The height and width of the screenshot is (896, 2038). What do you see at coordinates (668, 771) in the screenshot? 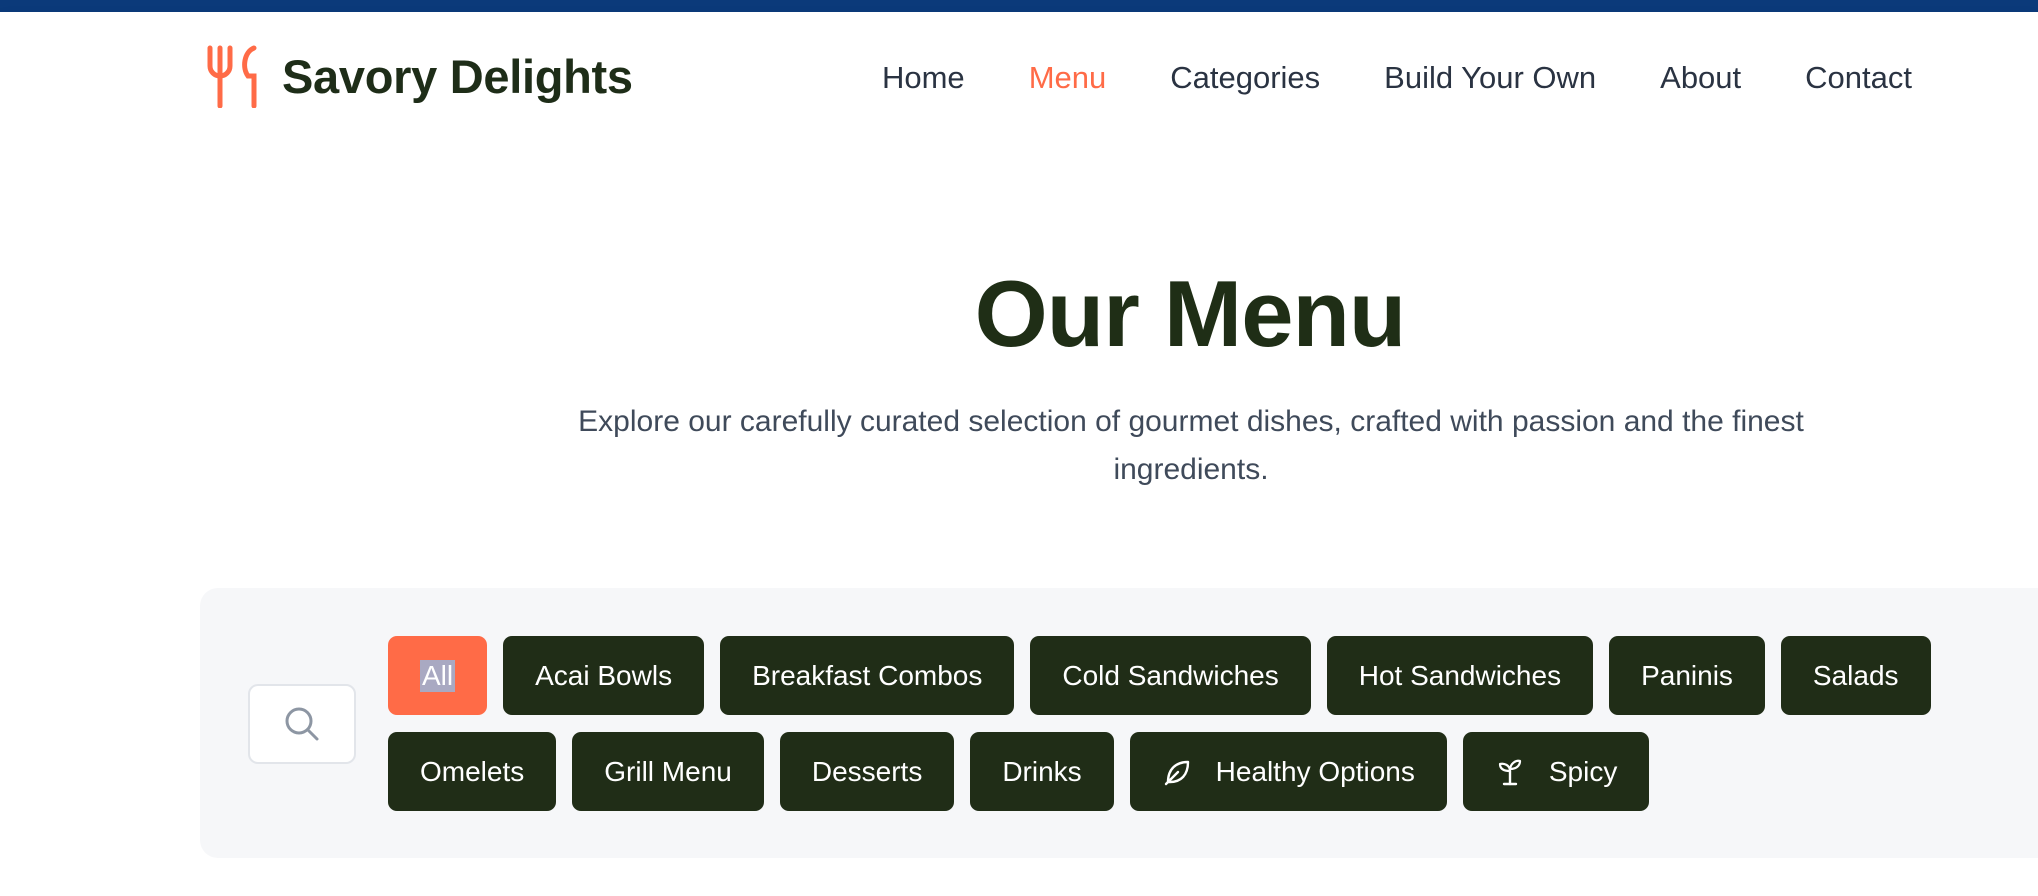
I see `chip-grill-menu: Grill Menu` at bounding box center [668, 771].